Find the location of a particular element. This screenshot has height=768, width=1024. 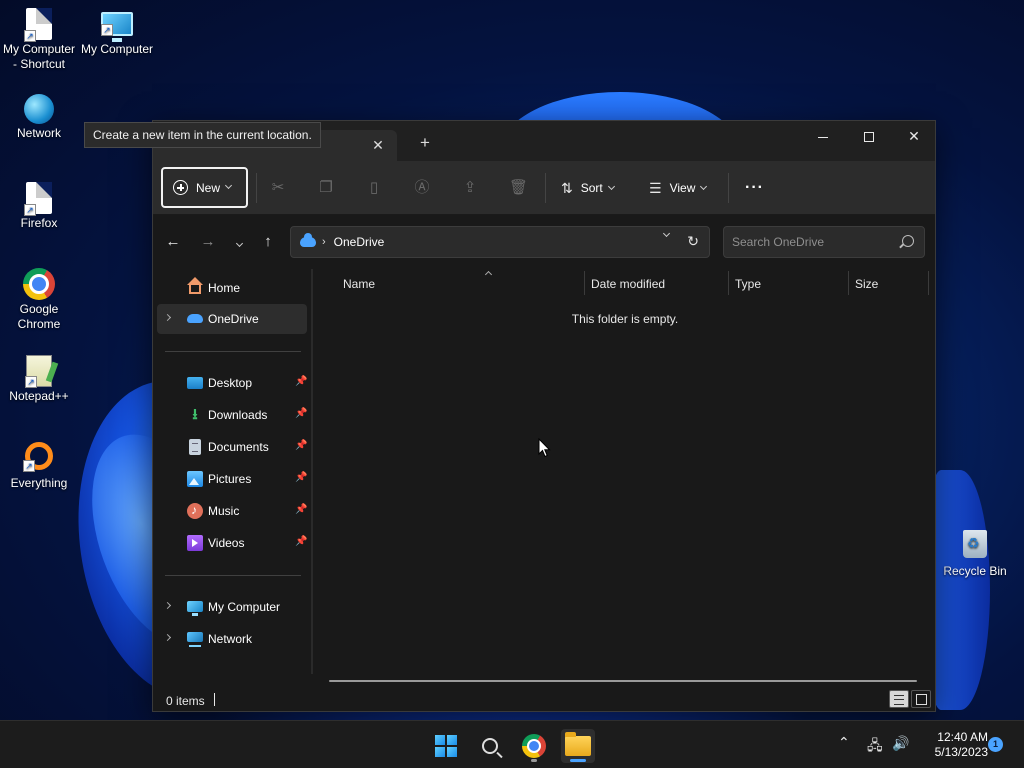

network-status-icon: 🖧 is located at coordinates (875, 747).